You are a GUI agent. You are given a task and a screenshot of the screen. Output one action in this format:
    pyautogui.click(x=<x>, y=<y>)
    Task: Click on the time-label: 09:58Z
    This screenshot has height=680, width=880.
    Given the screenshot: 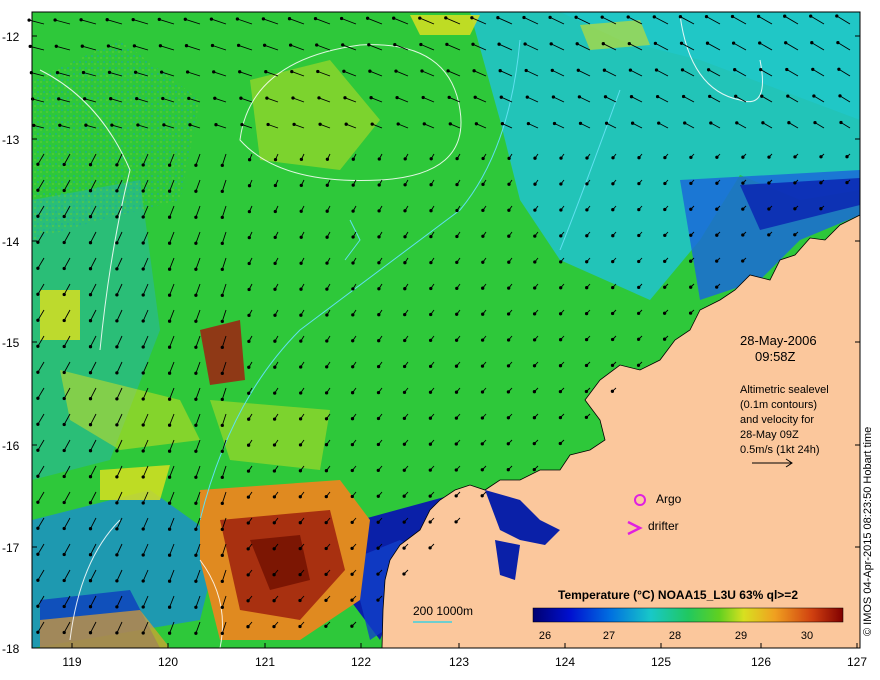 What is the action you would take?
    pyautogui.click(x=775, y=356)
    